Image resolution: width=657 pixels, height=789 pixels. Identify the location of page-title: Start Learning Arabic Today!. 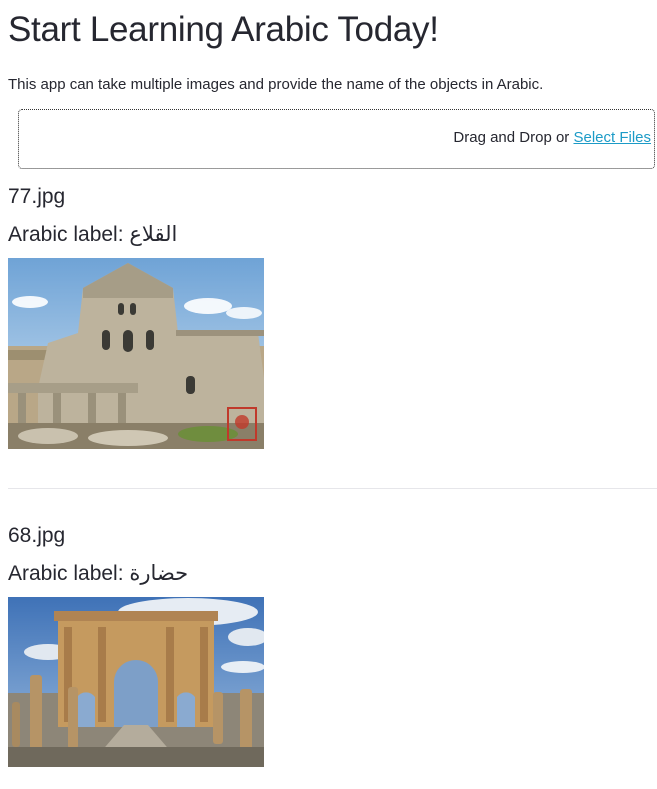
(223, 29).